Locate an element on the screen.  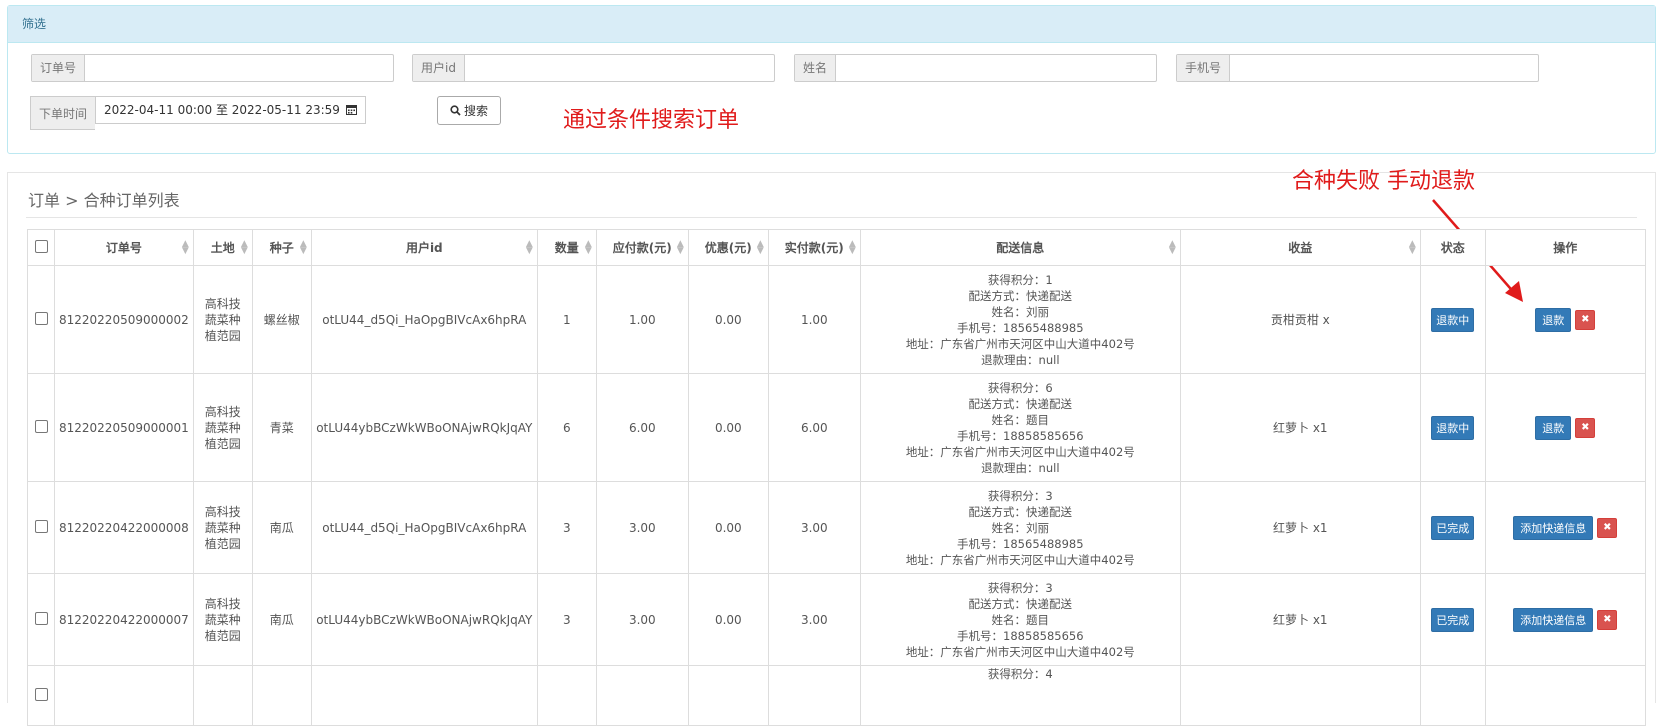
order-no-label: 订单号 is located at coordinates (59, 68).